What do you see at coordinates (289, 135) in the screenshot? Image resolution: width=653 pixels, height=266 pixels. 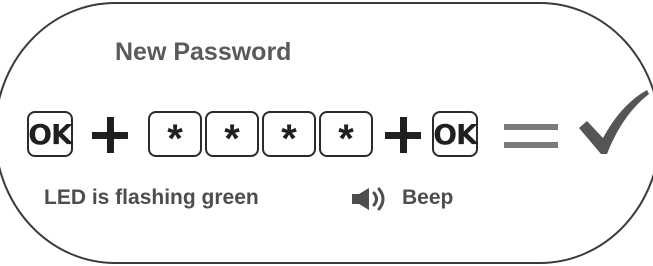 I see `star-key-3: *` at bounding box center [289, 135].